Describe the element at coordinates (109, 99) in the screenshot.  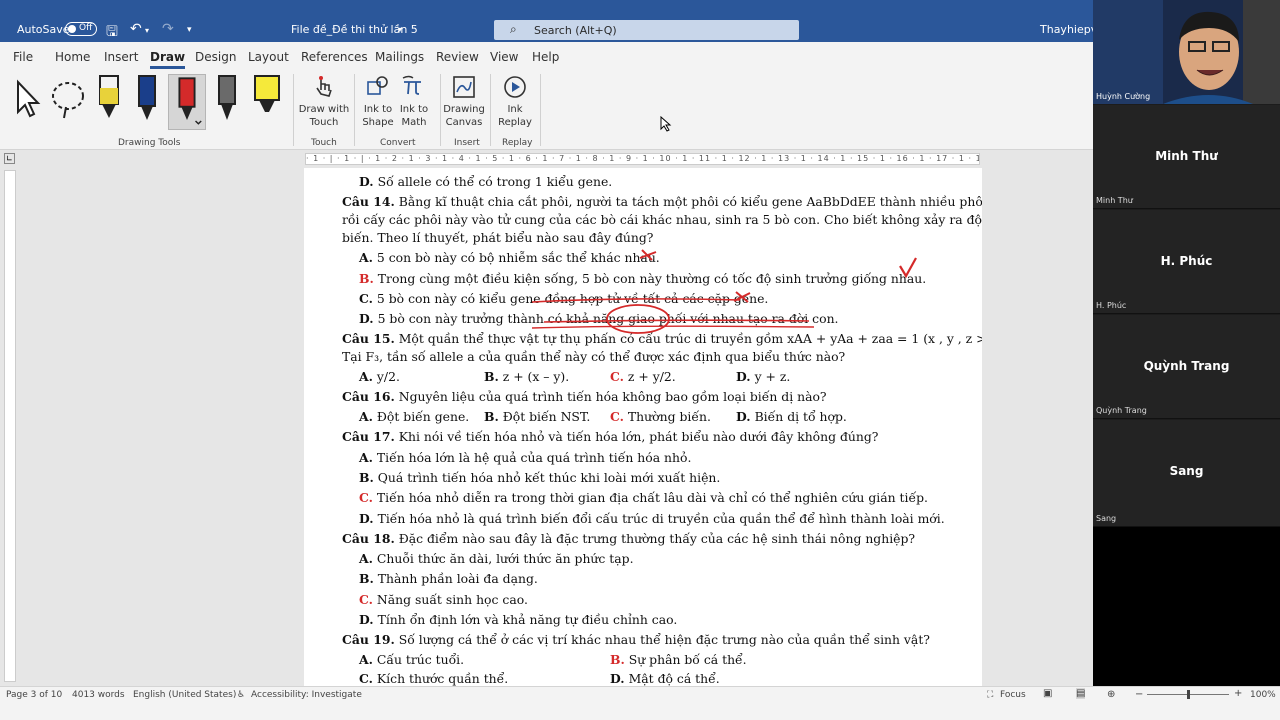
I see `pencil-yellow-icon` at that location.